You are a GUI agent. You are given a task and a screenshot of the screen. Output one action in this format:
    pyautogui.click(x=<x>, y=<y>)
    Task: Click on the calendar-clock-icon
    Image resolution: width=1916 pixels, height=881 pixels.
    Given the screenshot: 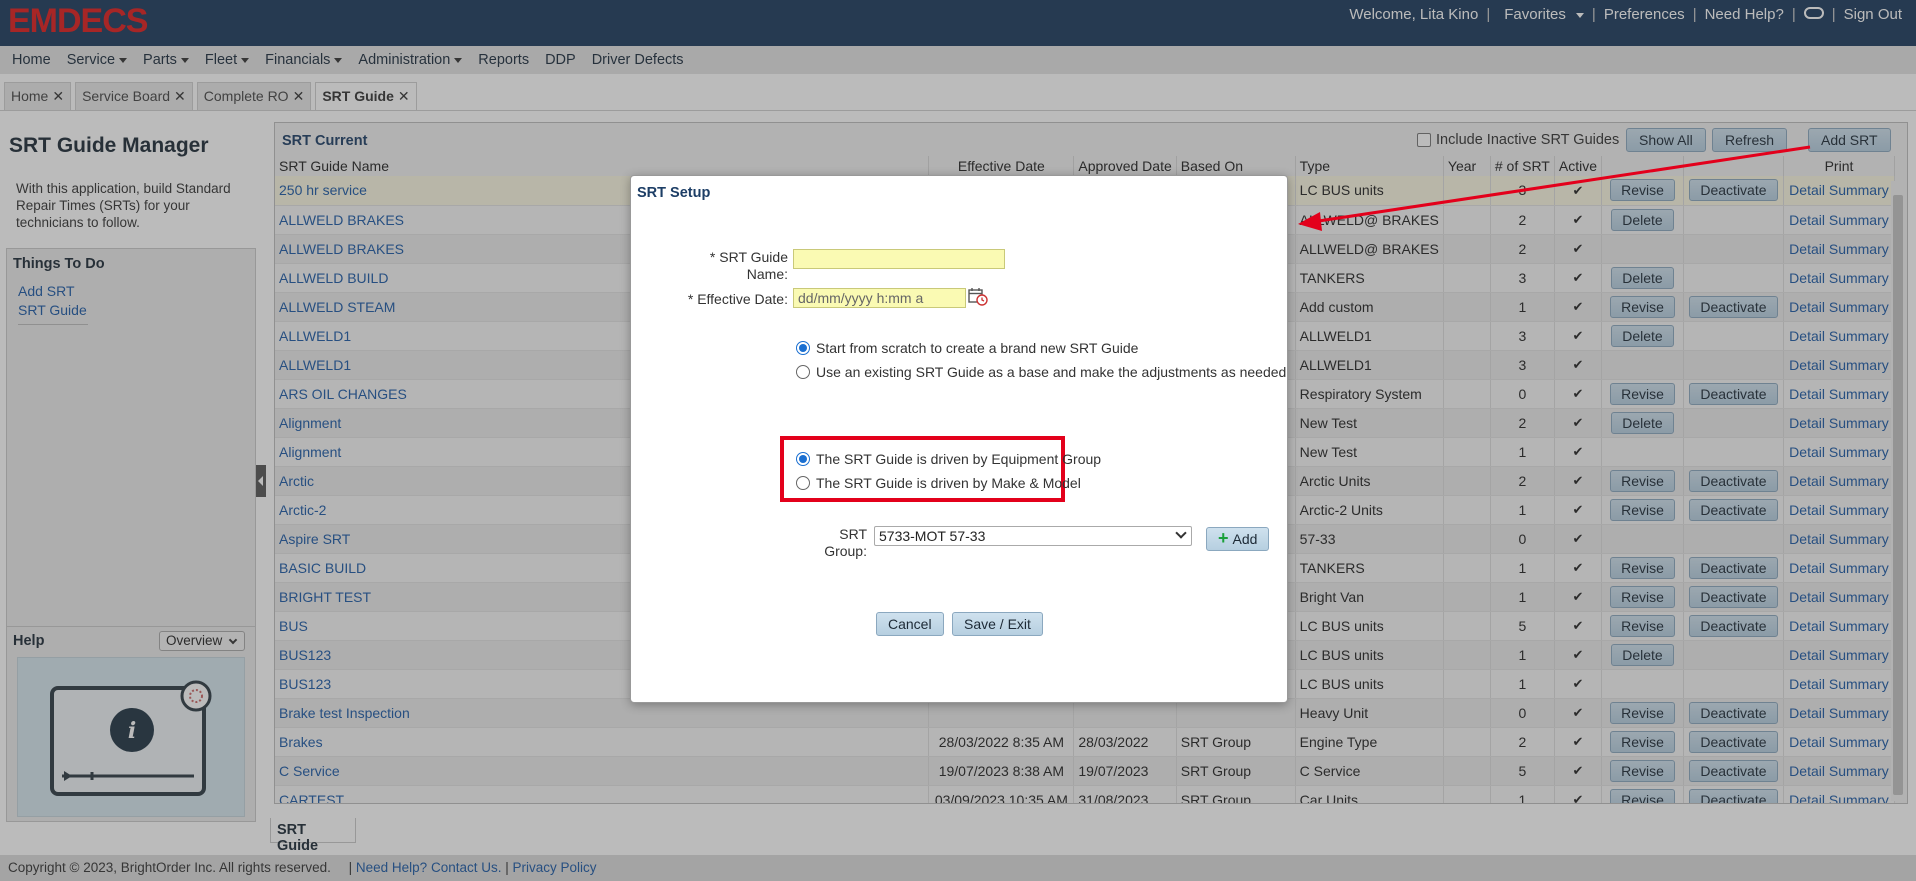 What is the action you would take?
    pyautogui.click(x=978, y=296)
    